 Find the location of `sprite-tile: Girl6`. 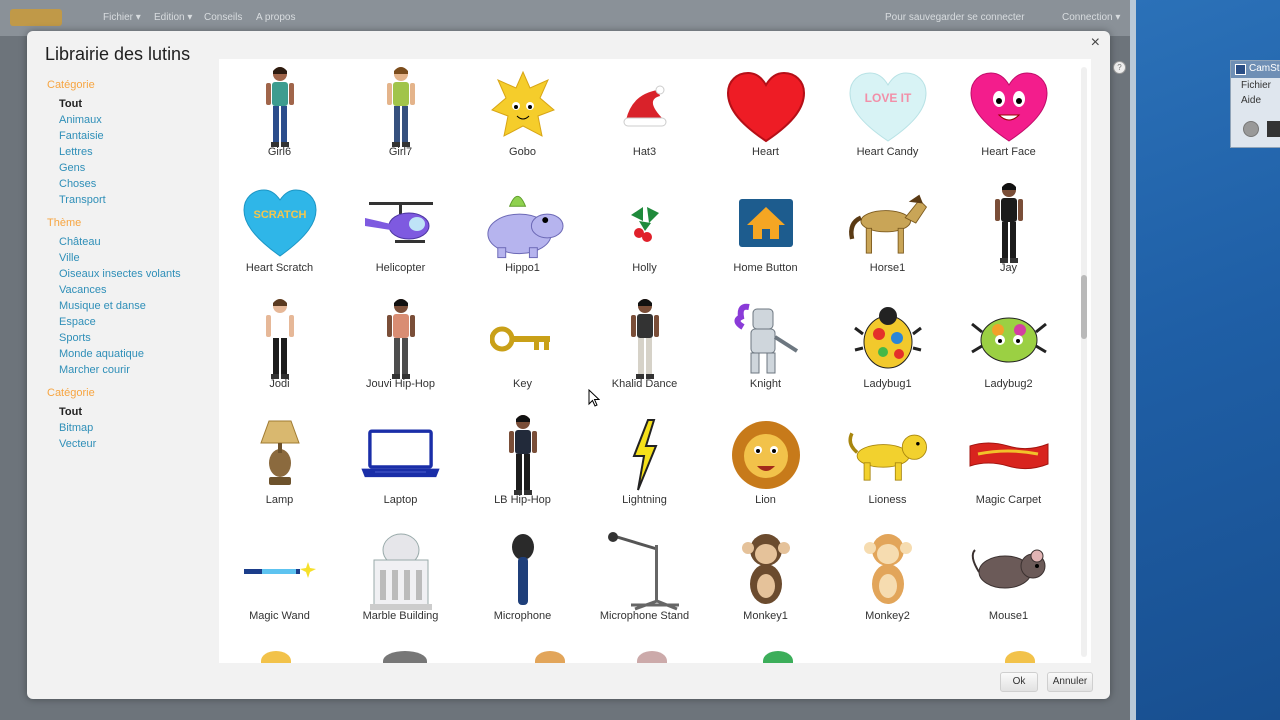

sprite-tile: Girl6 is located at coordinates (279, 120).